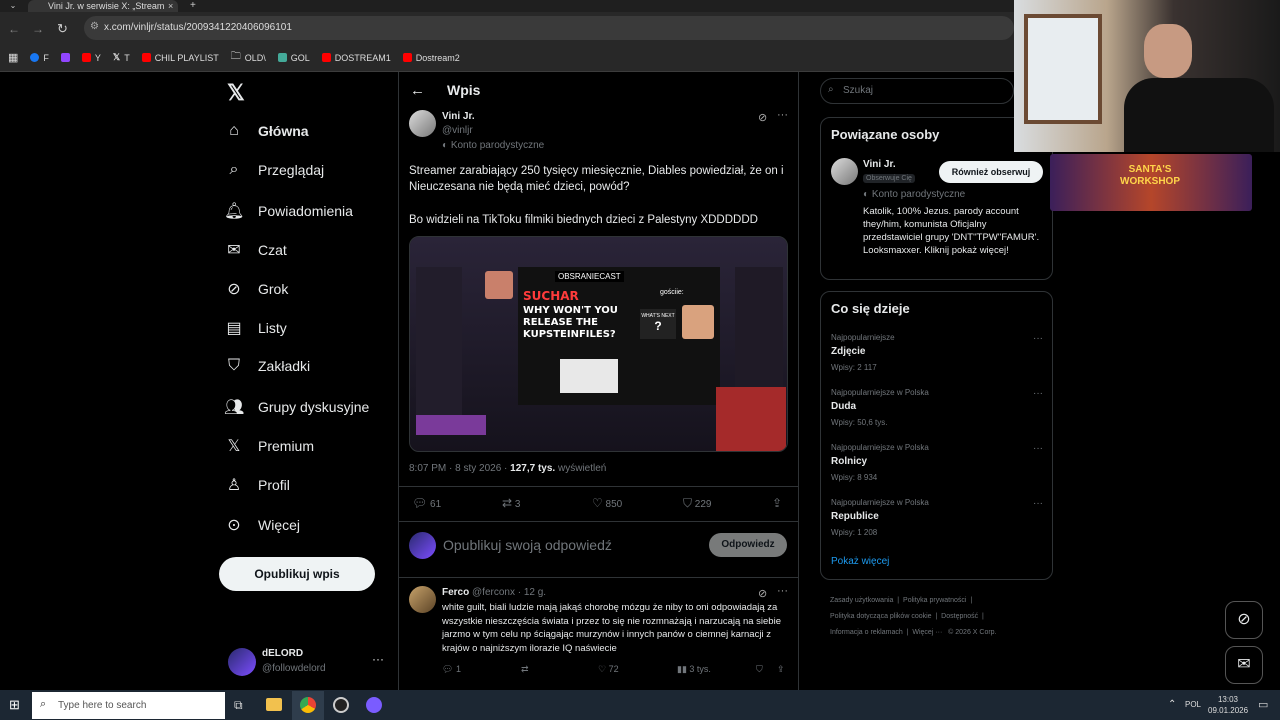 The image size is (1280, 720). Describe the element at coordinates (297, 574) in the screenshot. I see `post-button: Opublikuj wpis` at that location.